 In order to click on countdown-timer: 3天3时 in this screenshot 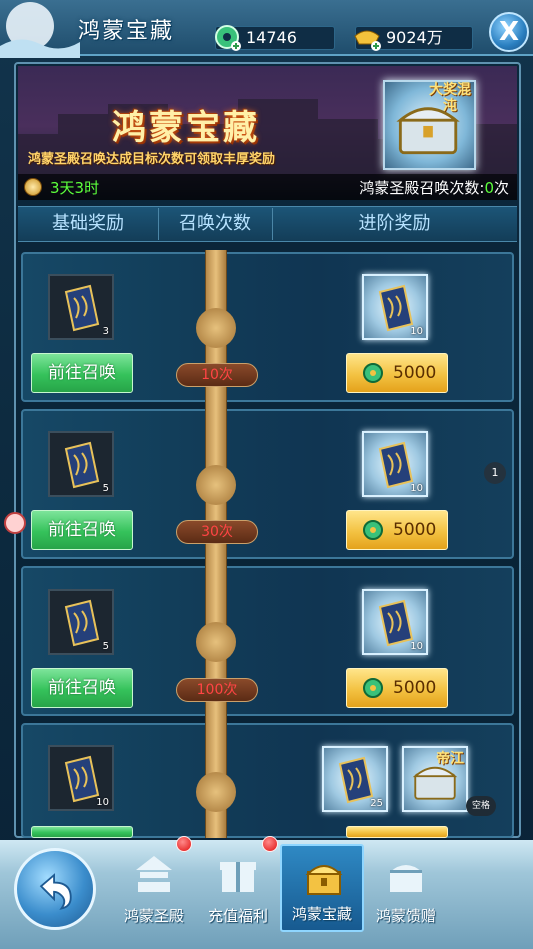, I will do `click(75, 188)`.